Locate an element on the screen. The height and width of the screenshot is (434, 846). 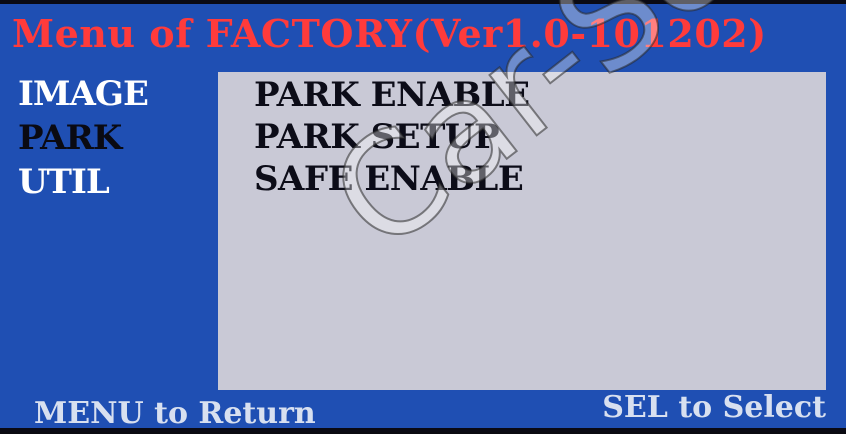
side-menu-item-park: PARK is located at coordinates (113, 138).